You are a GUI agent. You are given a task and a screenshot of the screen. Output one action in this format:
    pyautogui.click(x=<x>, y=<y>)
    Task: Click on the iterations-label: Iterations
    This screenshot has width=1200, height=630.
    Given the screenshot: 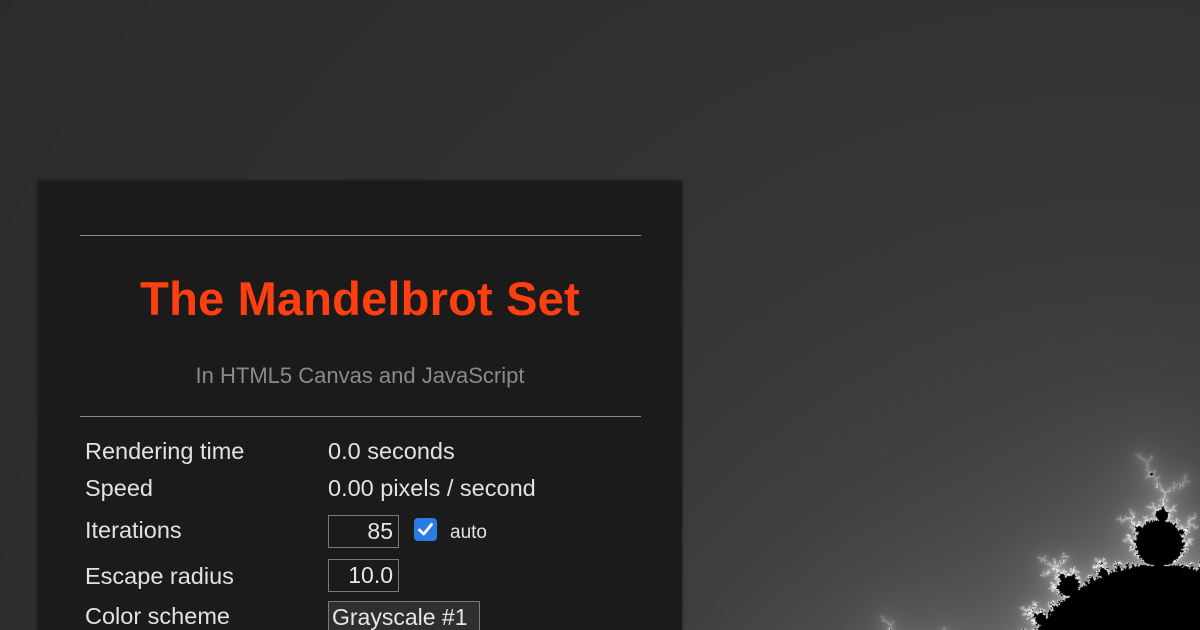 What is the action you would take?
    pyautogui.click(x=133, y=530)
    